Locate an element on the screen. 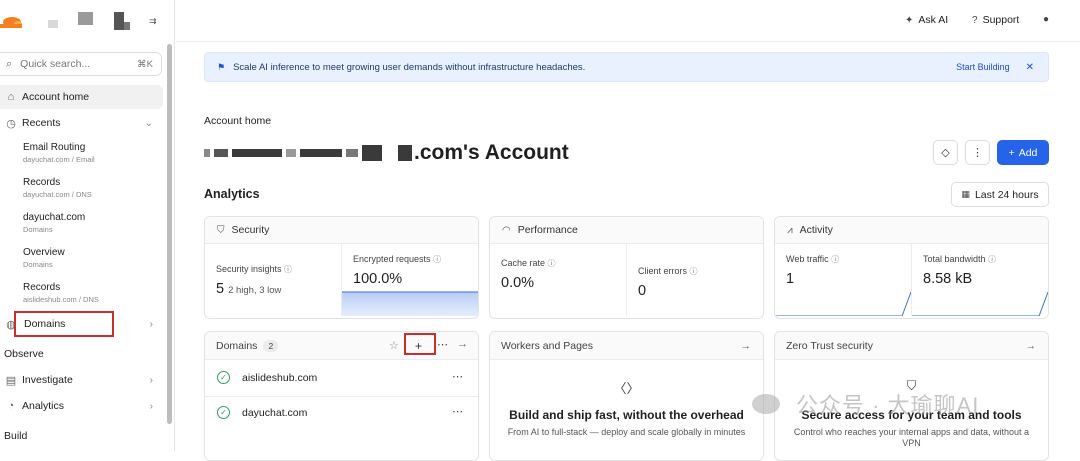  support-button: ? Support is located at coordinates (995, 20).